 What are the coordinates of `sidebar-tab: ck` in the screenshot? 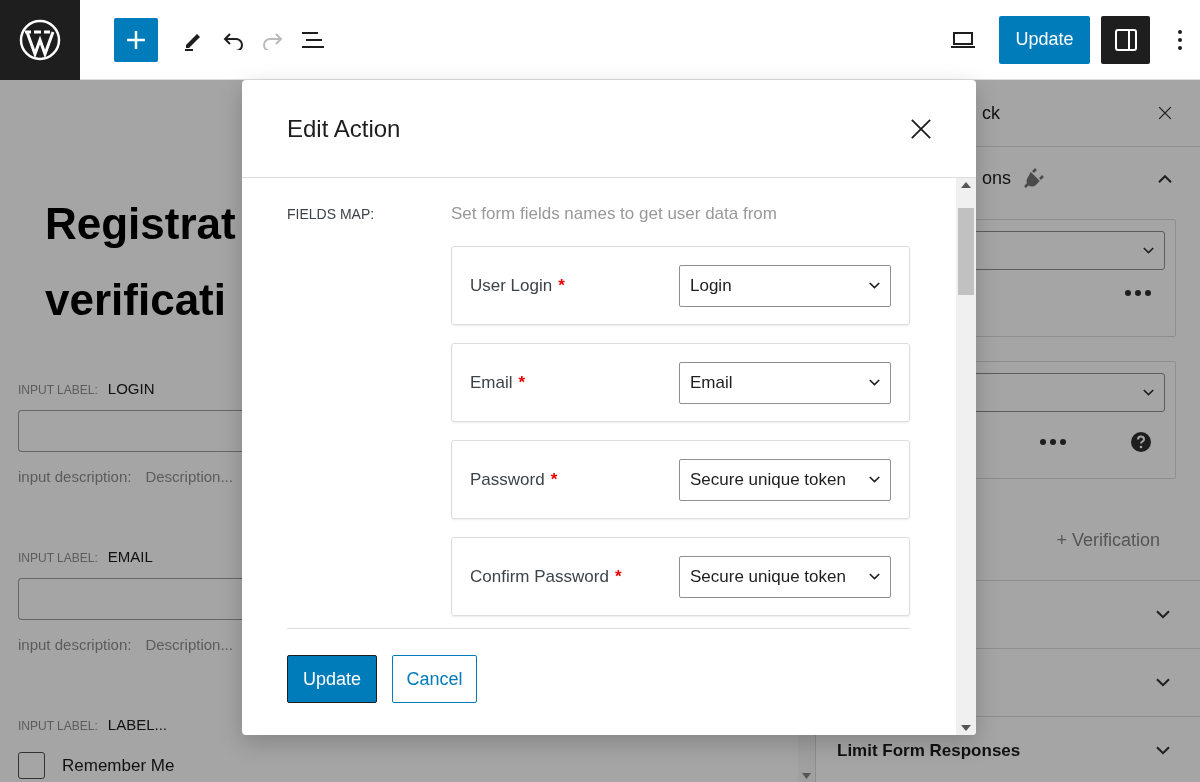 It's located at (991, 113).